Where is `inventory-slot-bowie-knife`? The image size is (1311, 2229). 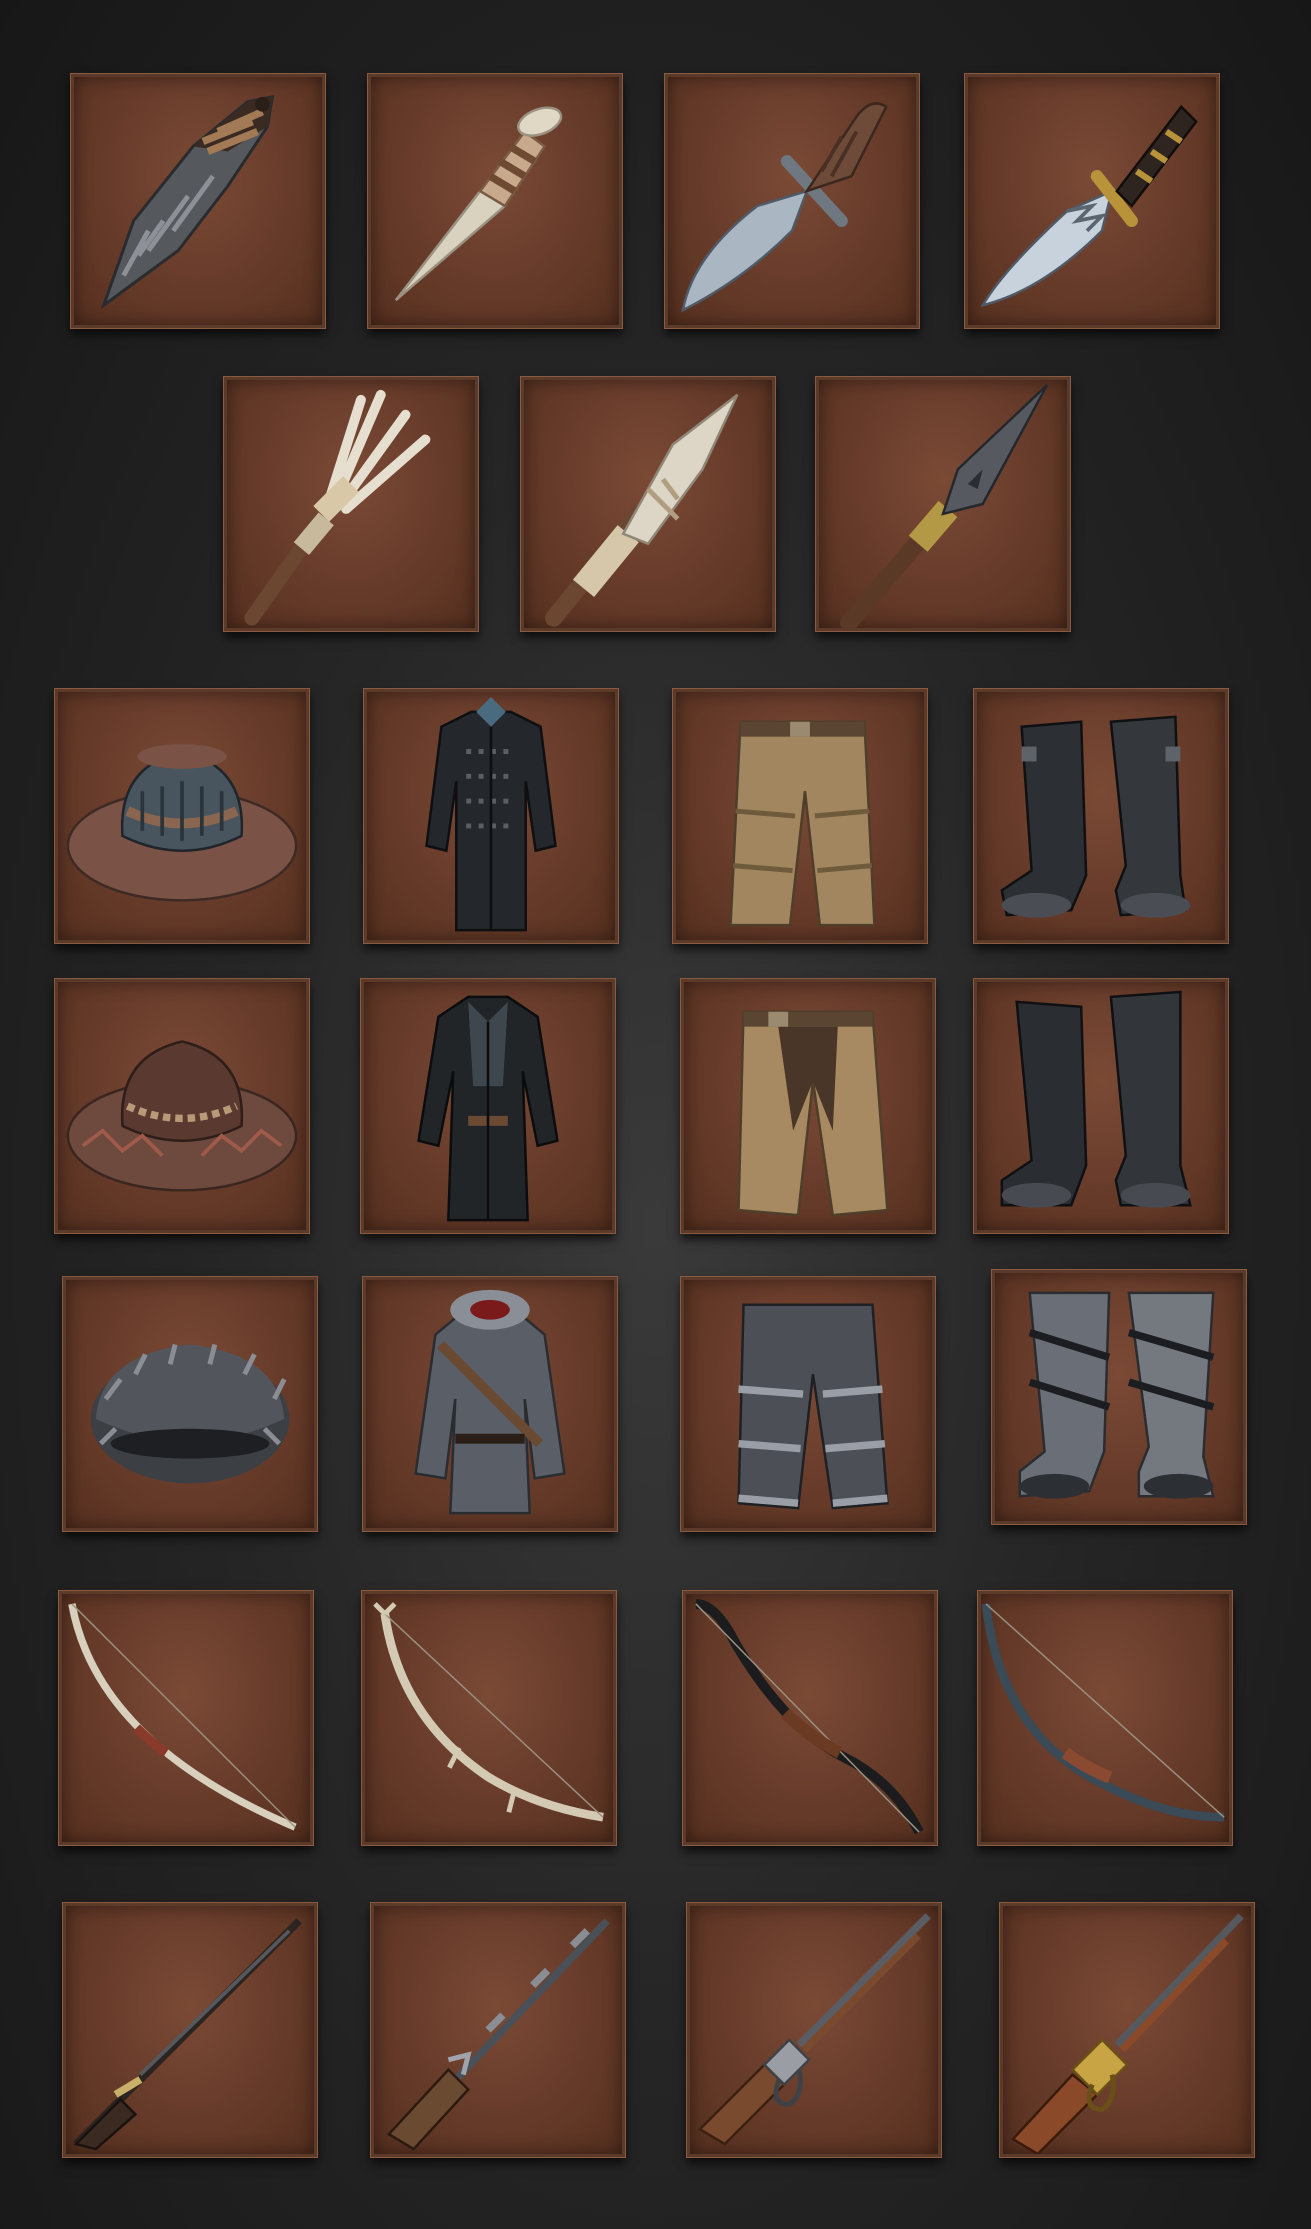
inventory-slot-bowie-knife is located at coordinates (1092, 201).